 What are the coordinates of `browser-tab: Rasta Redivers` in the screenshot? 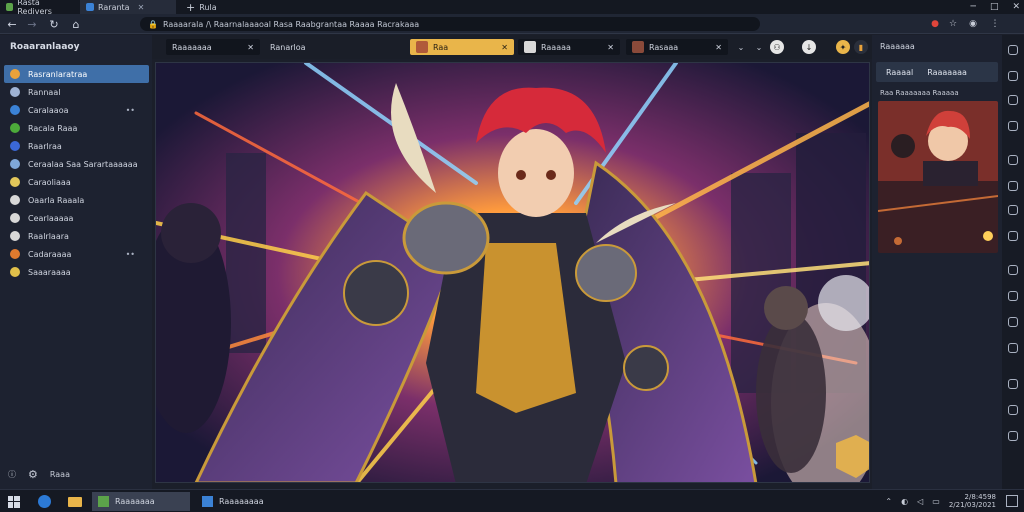 It's located at (39, 8).